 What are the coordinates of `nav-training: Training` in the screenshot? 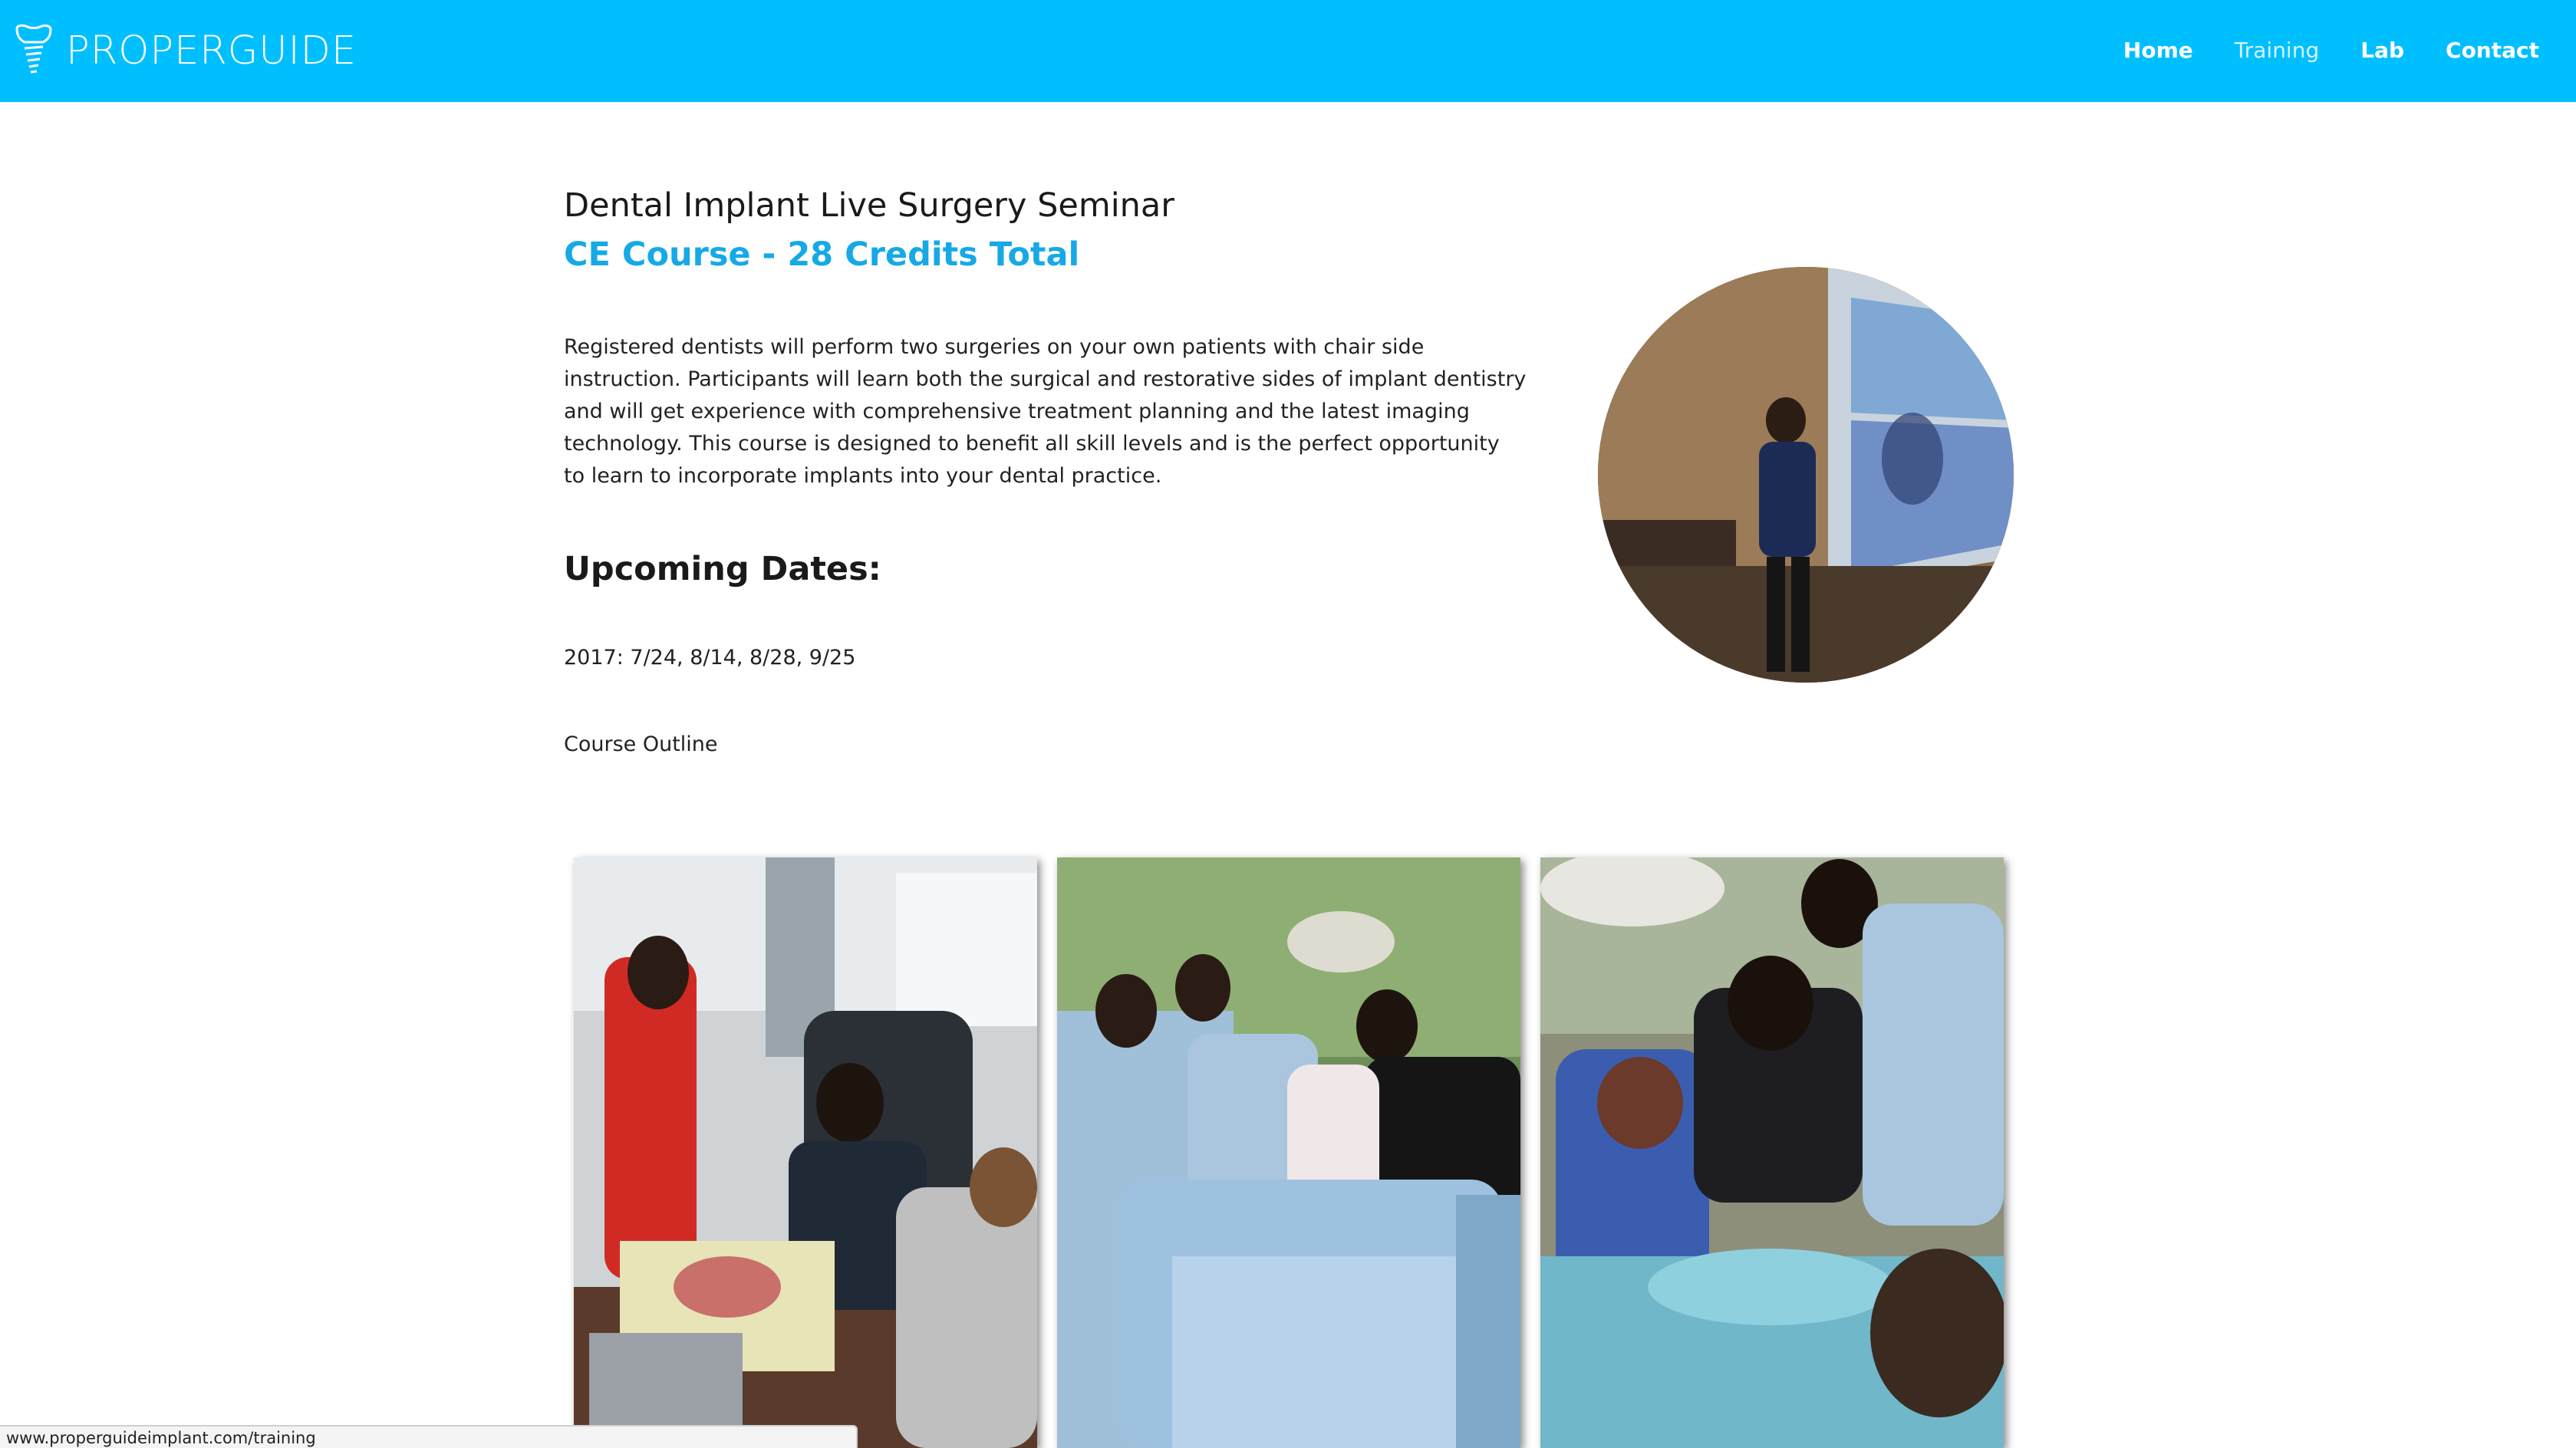 It's located at (2277, 50).